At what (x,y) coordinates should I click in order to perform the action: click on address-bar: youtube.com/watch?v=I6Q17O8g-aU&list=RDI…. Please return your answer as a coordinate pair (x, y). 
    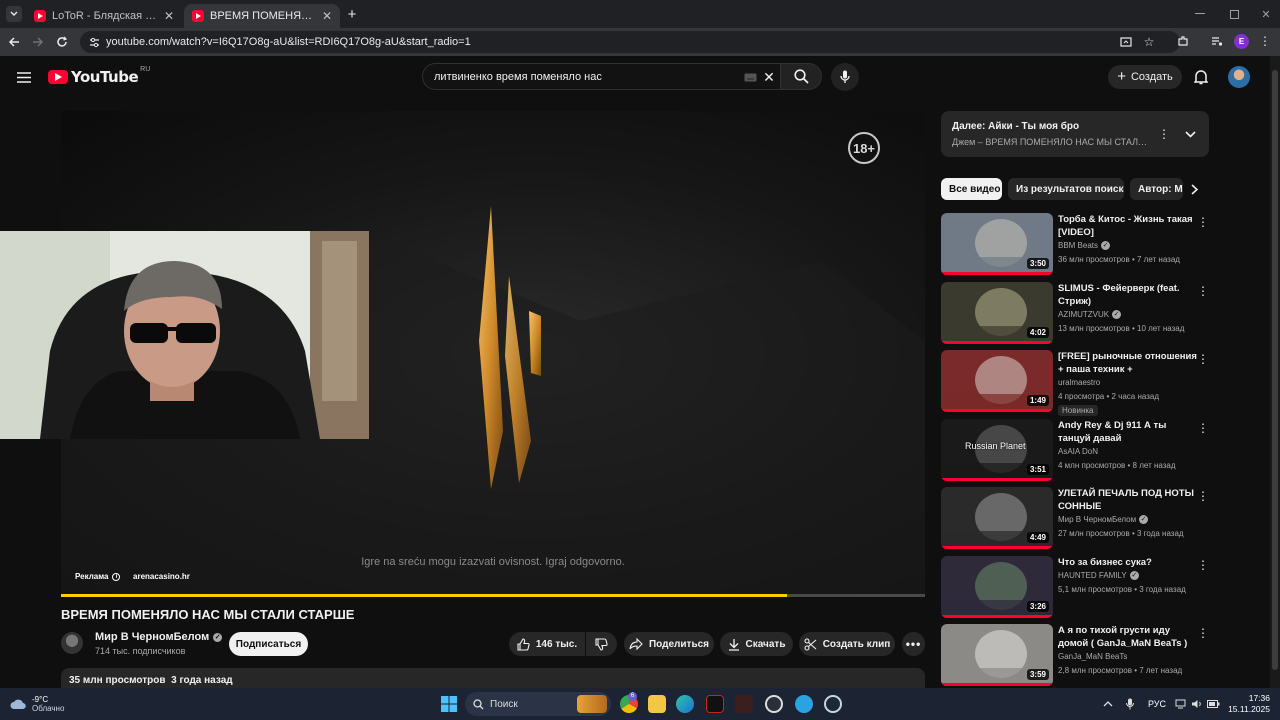
    Looking at the image, I should click on (630, 42).